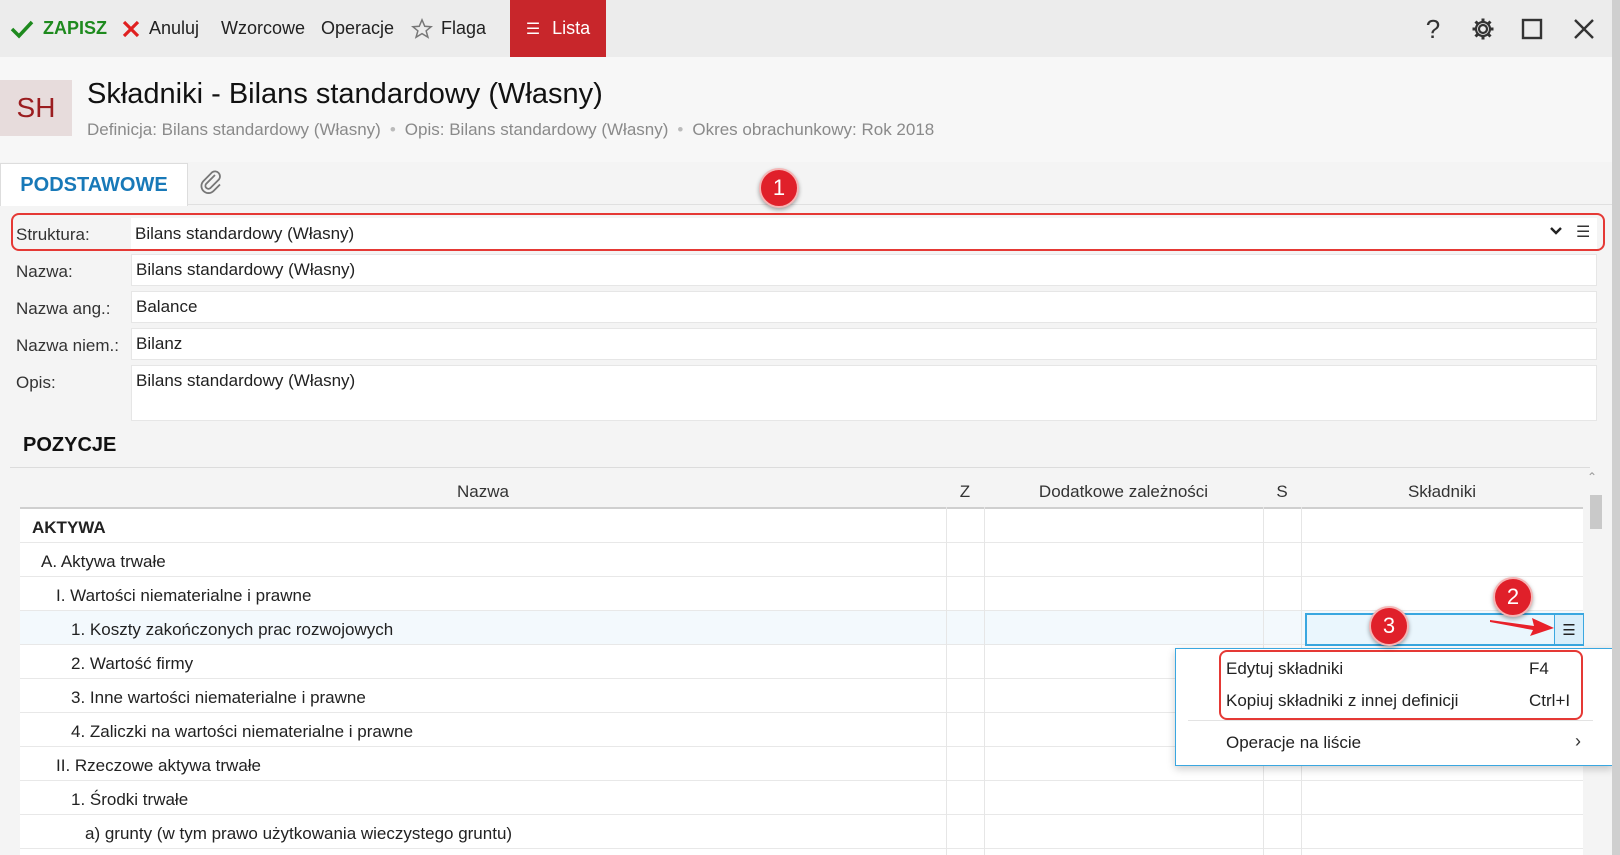 The height and width of the screenshot is (855, 1620). What do you see at coordinates (67, 345) in the screenshot?
I see `name-de-label: Nazwa niem.:` at bounding box center [67, 345].